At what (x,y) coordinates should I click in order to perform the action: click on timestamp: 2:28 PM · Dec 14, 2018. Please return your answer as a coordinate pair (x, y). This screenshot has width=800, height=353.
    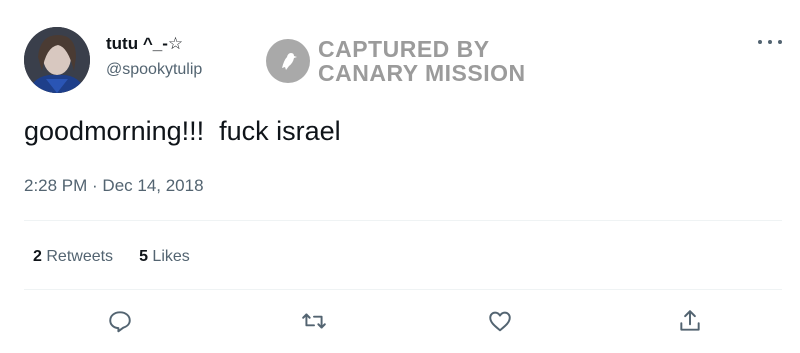
    Looking at the image, I should click on (114, 186).